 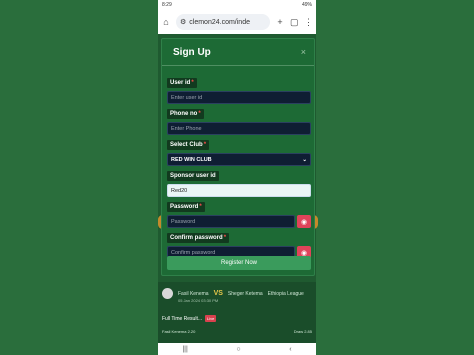 What do you see at coordinates (237, 5) in the screenshot?
I see `status-bar: 8:29 49%` at bounding box center [237, 5].